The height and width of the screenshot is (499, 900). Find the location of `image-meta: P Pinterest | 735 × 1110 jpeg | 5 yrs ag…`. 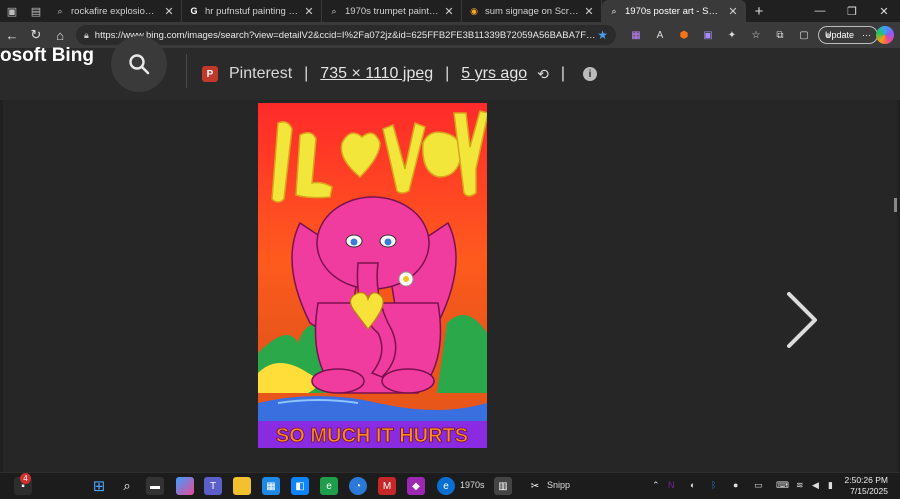

image-meta: P Pinterest | 735 × 1110 jpeg | 5 yrs ag… is located at coordinates (399, 74).